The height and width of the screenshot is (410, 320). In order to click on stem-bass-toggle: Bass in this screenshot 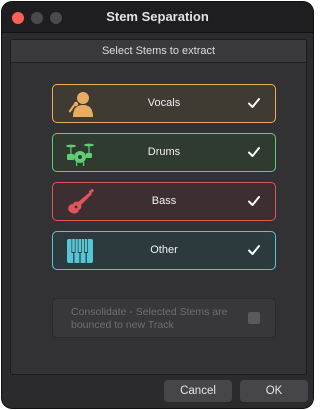, I will do `click(164, 201)`.